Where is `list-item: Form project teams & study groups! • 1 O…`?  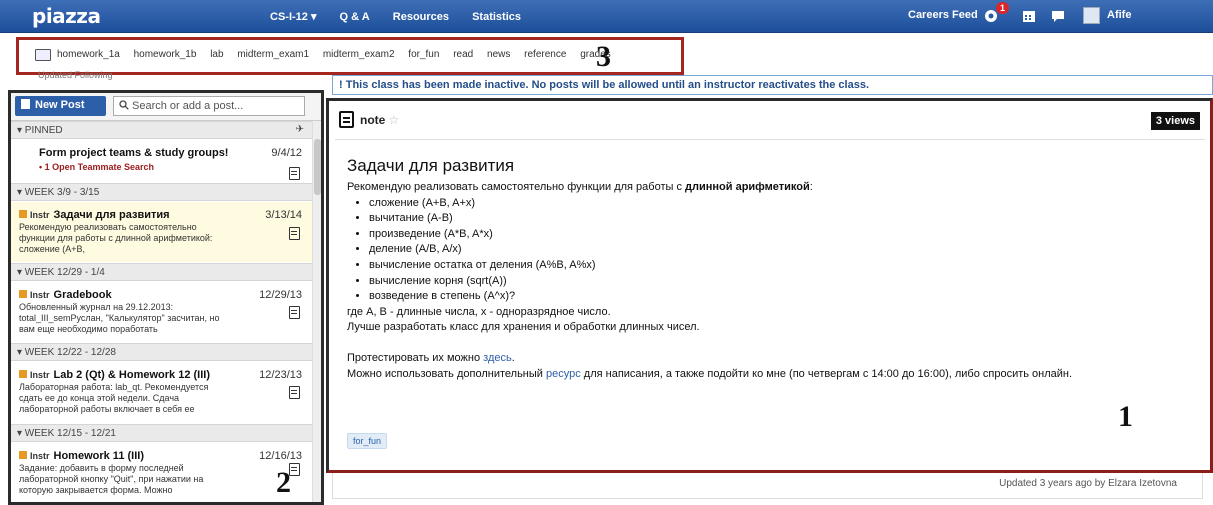 list-item: Form project teams & study groups! • 1 O… is located at coordinates (161, 167).